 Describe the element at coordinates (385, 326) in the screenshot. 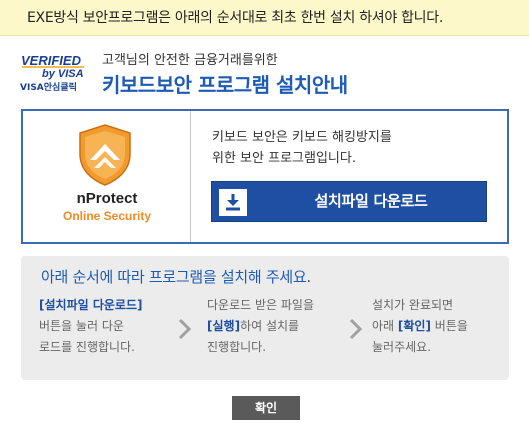

I see `step-3-line2-pre: 아래` at that location.